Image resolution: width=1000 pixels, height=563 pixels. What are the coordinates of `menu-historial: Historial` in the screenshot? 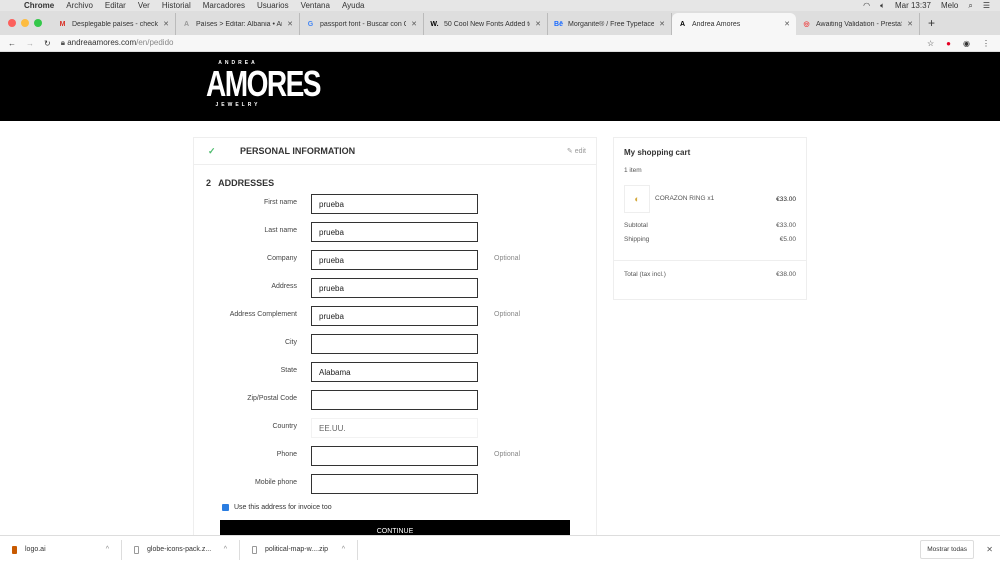 It's located at (176, 5).